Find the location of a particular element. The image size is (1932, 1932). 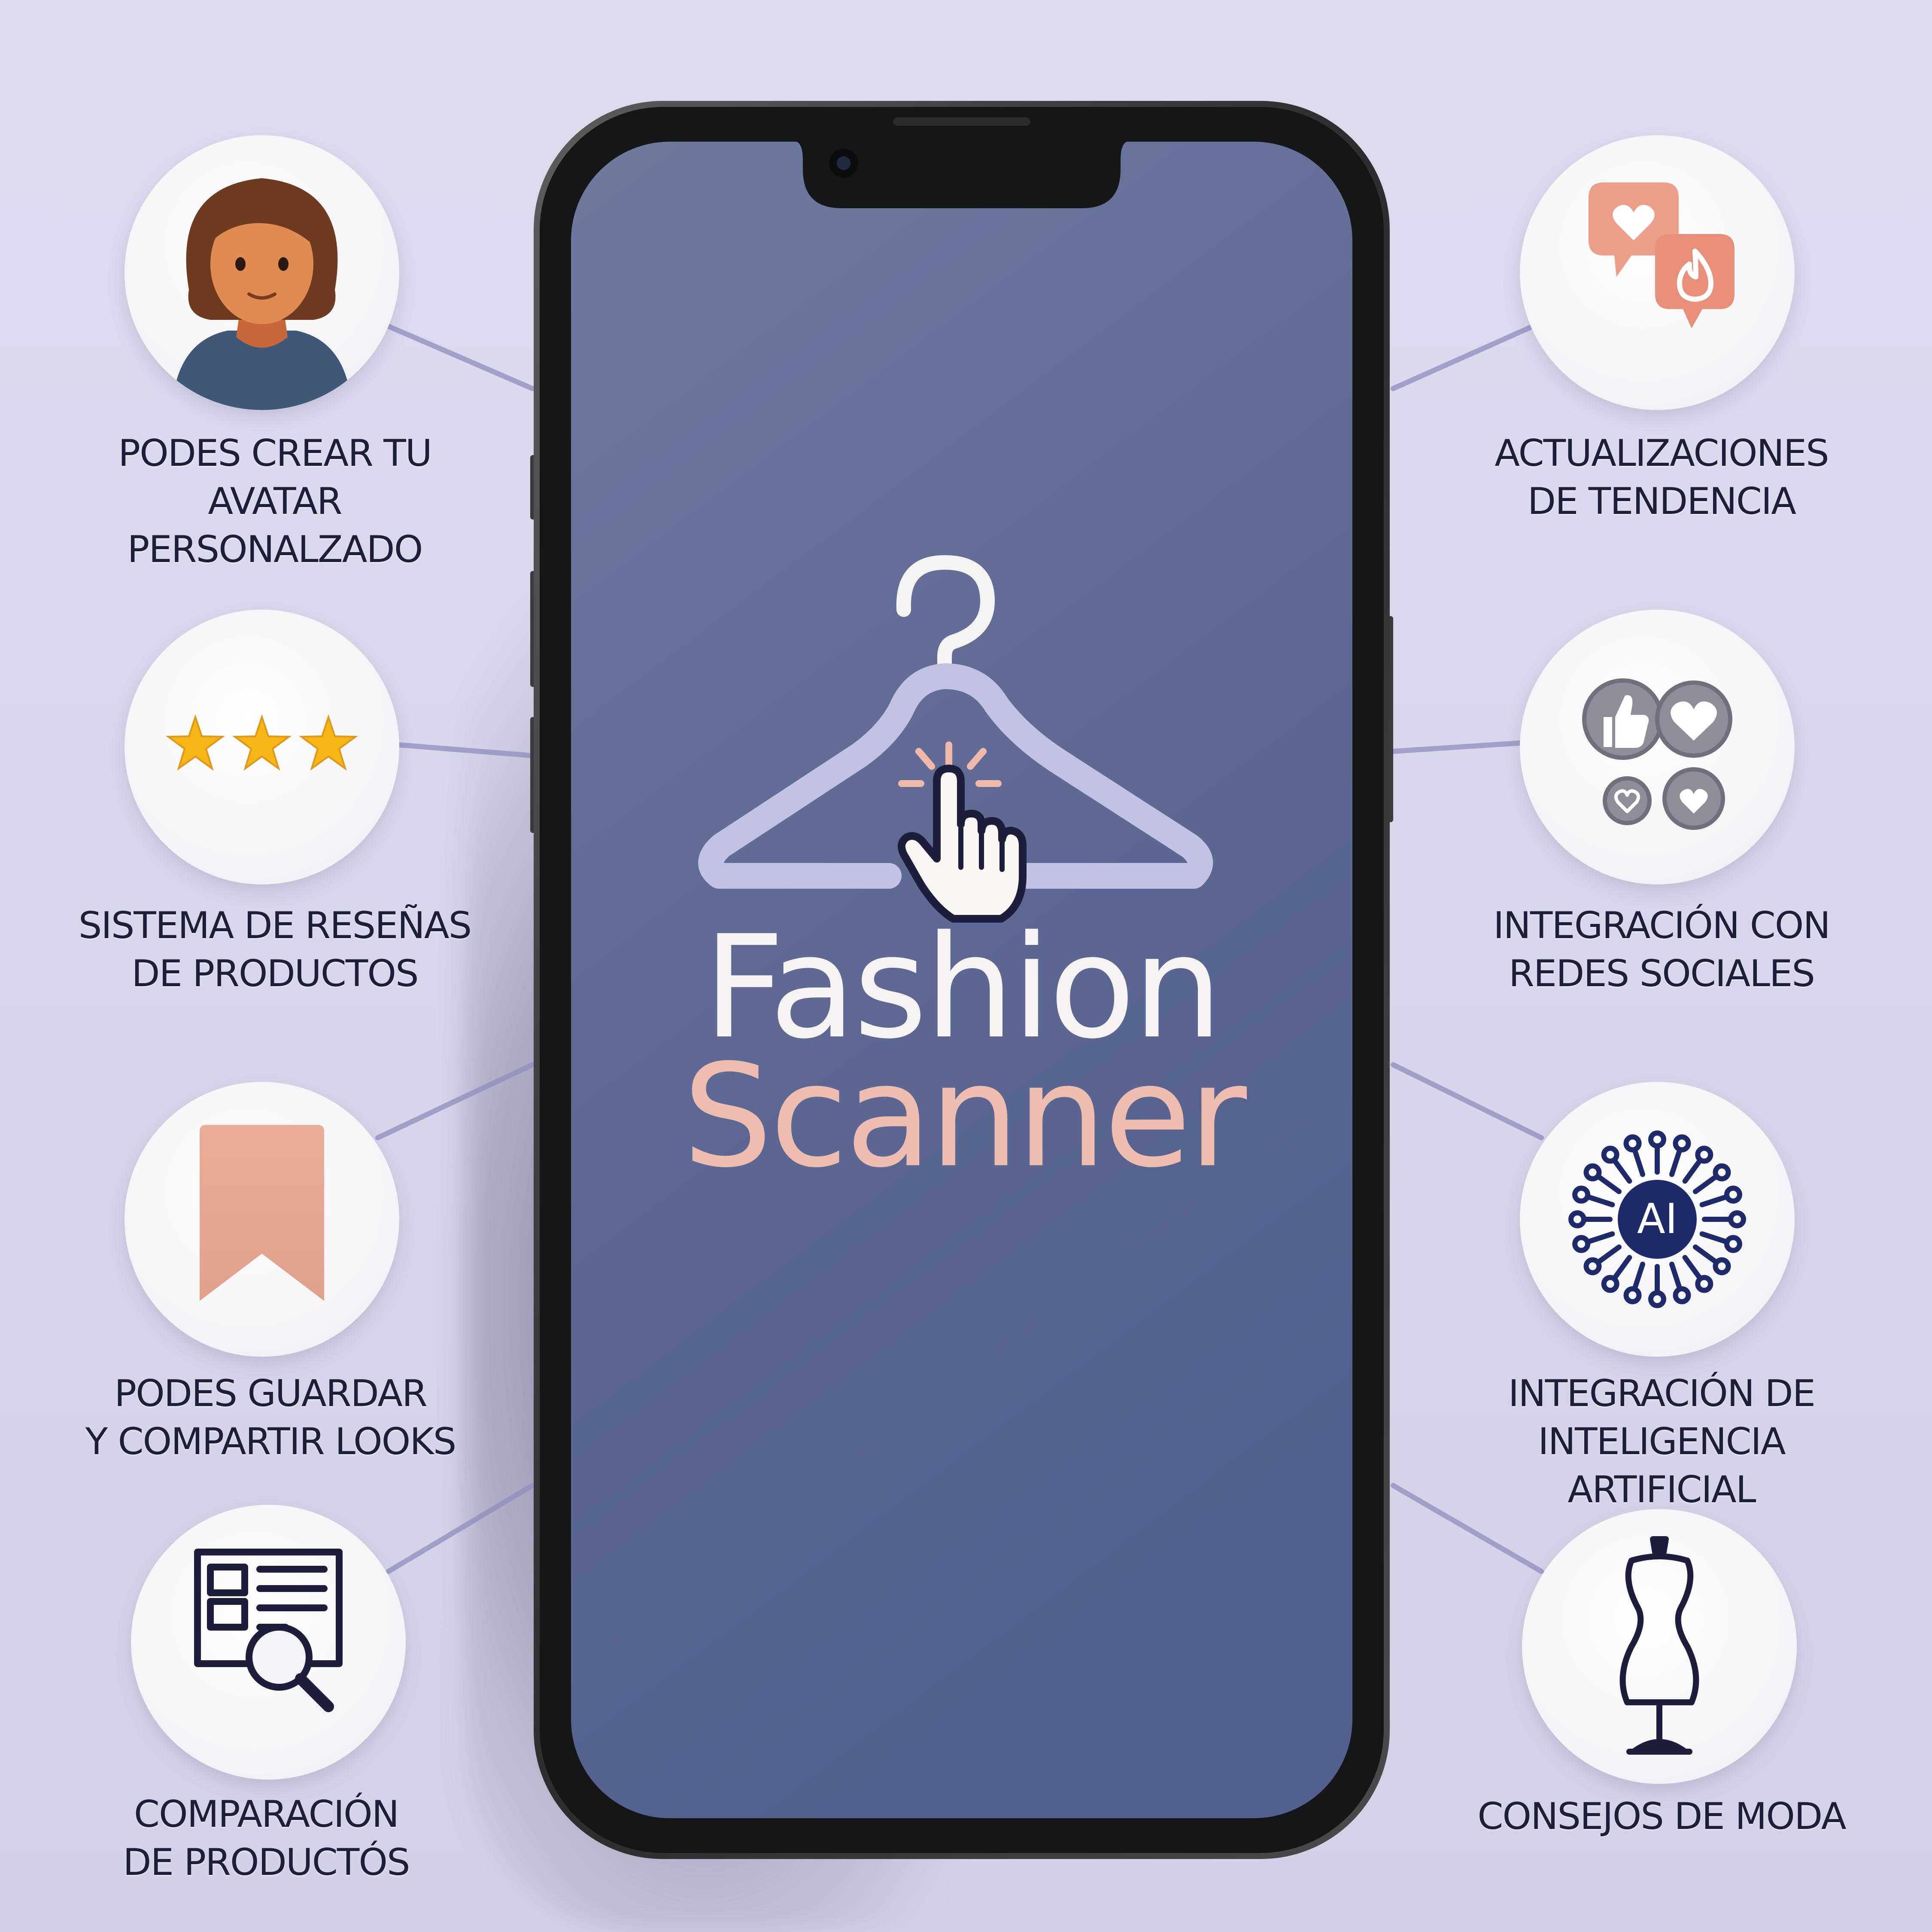

feature-fashion-tips-badge is located at coordinates (1660, 1646).